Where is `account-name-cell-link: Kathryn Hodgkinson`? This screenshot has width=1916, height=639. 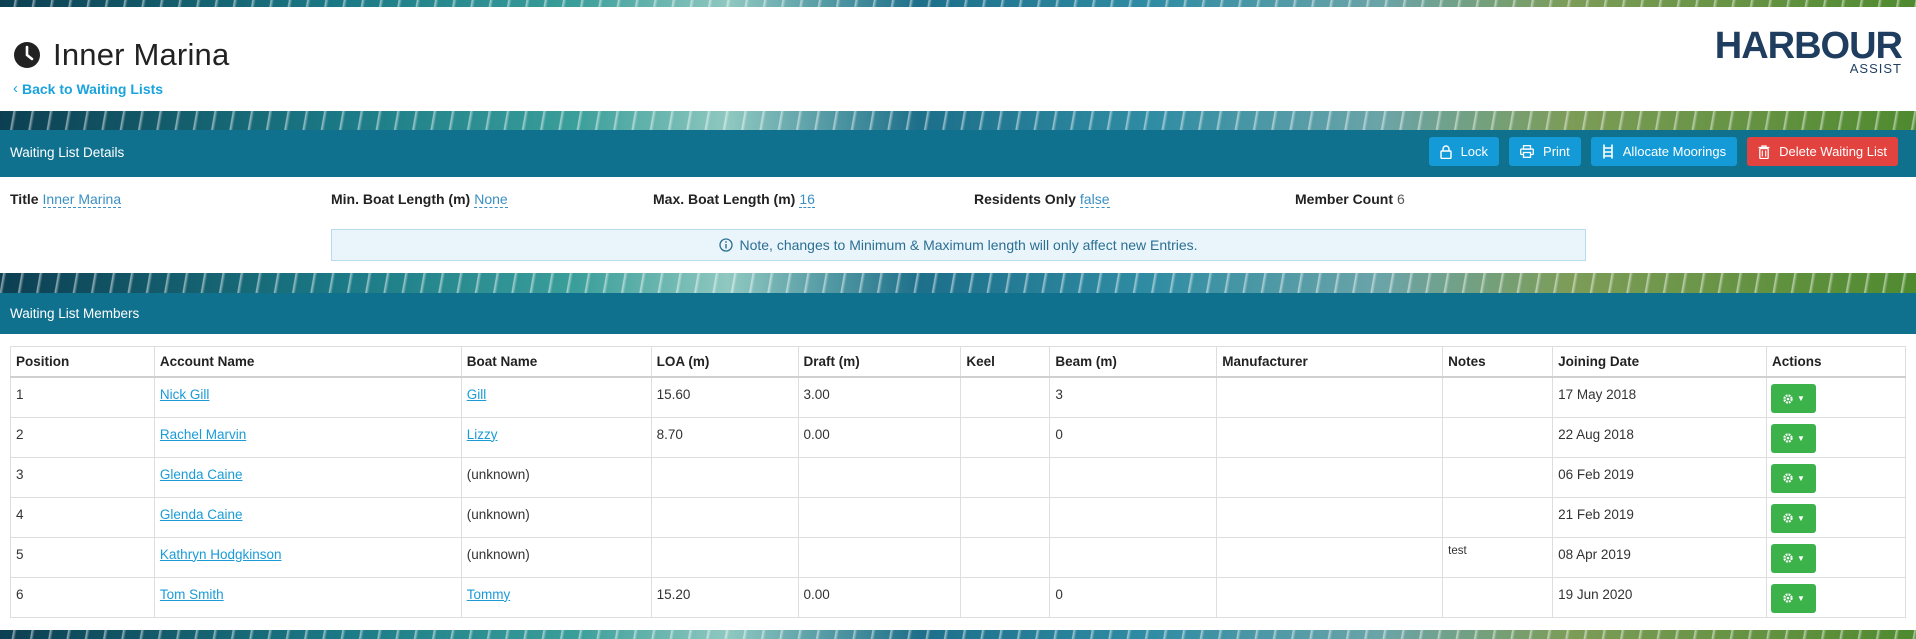 account-name-cell-link: Kathryn Hodgkinson is located at coordinates (221, 554).